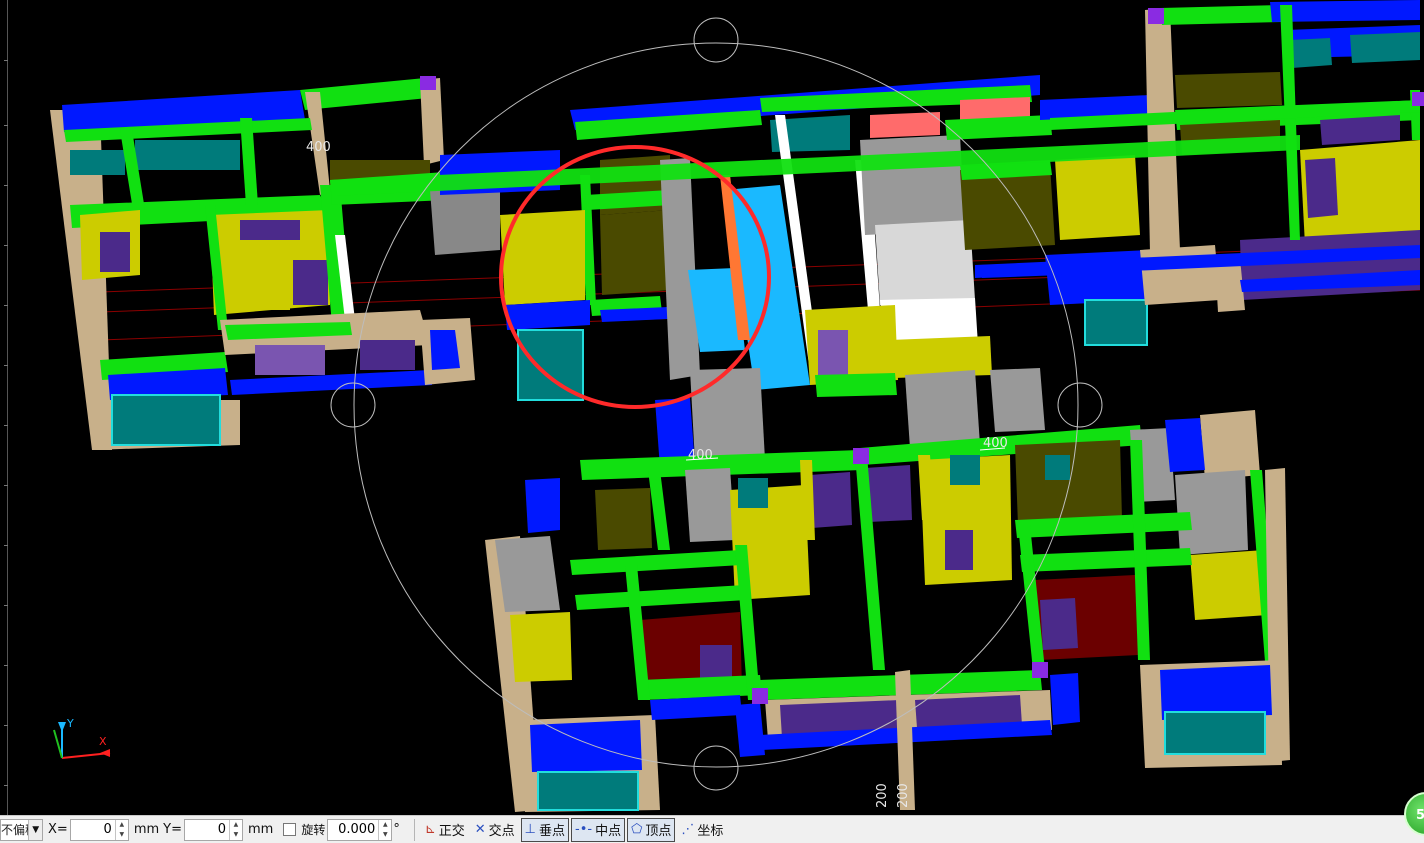  What do you see at coordinates (384, 829) in the screenshot?
I see `rotate-spinner: ▲ ▼` at bounding box center [384, 829].